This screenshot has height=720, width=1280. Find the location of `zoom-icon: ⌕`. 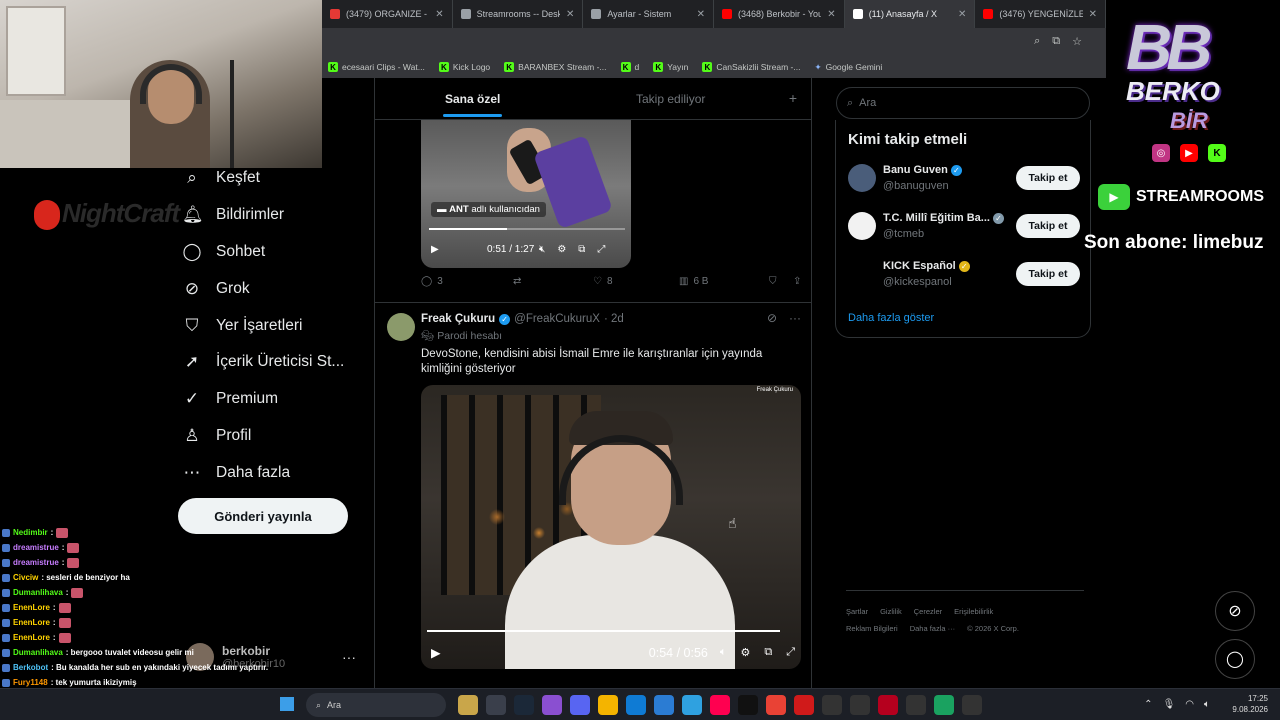

zoom-icon: ⌕ is located at coordinates (1037, 41).